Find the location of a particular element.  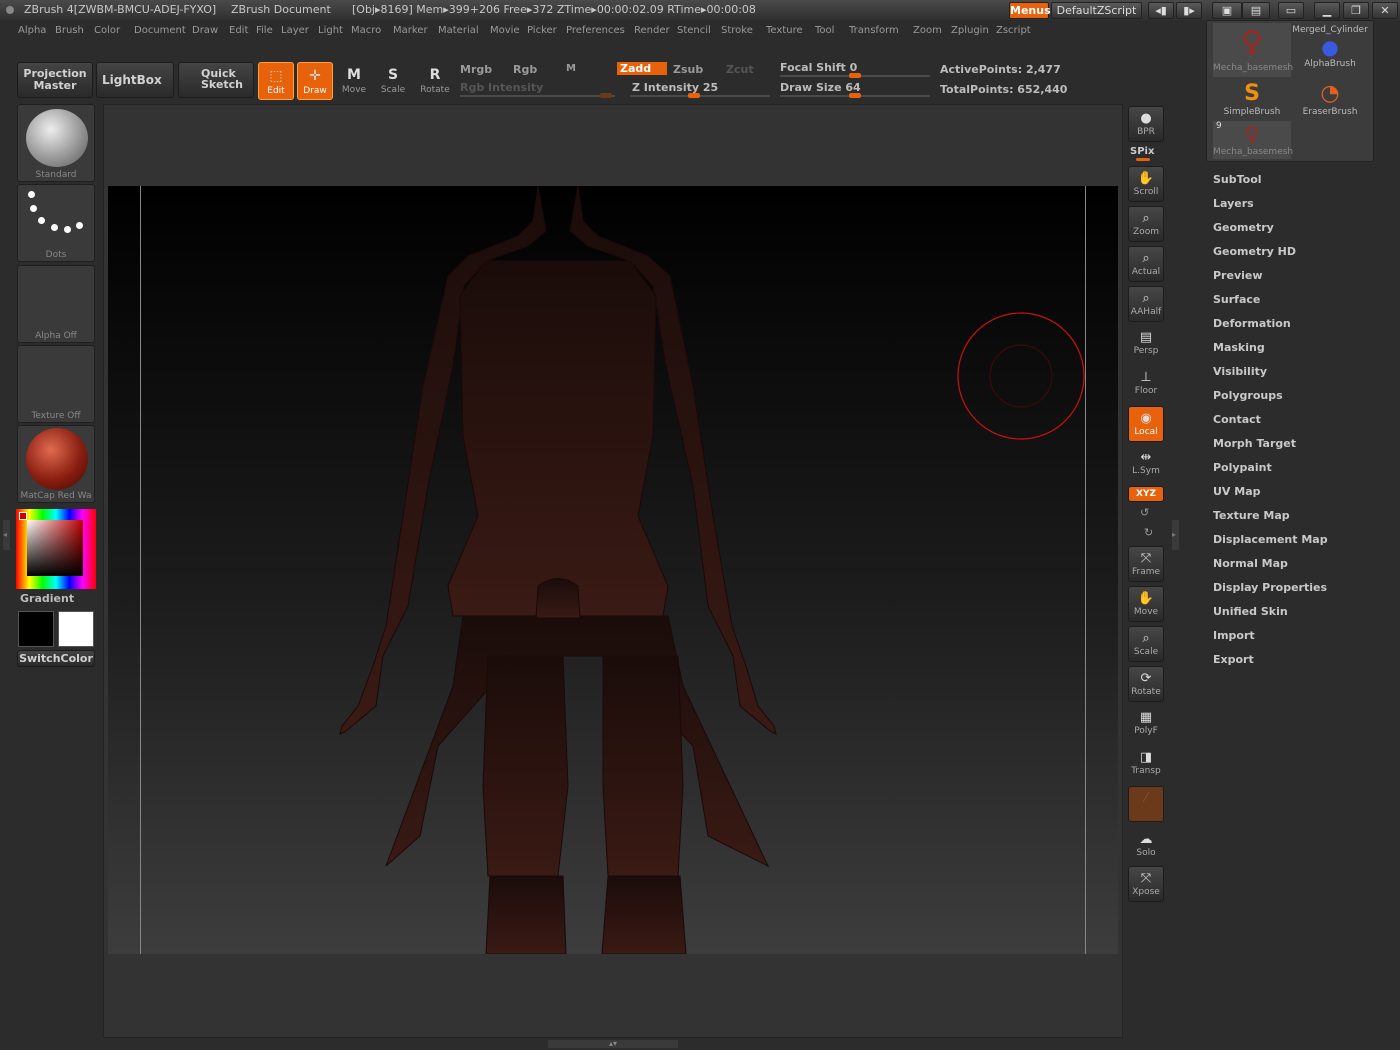

submenu-export: Export is located at coordinates (1303, 664).